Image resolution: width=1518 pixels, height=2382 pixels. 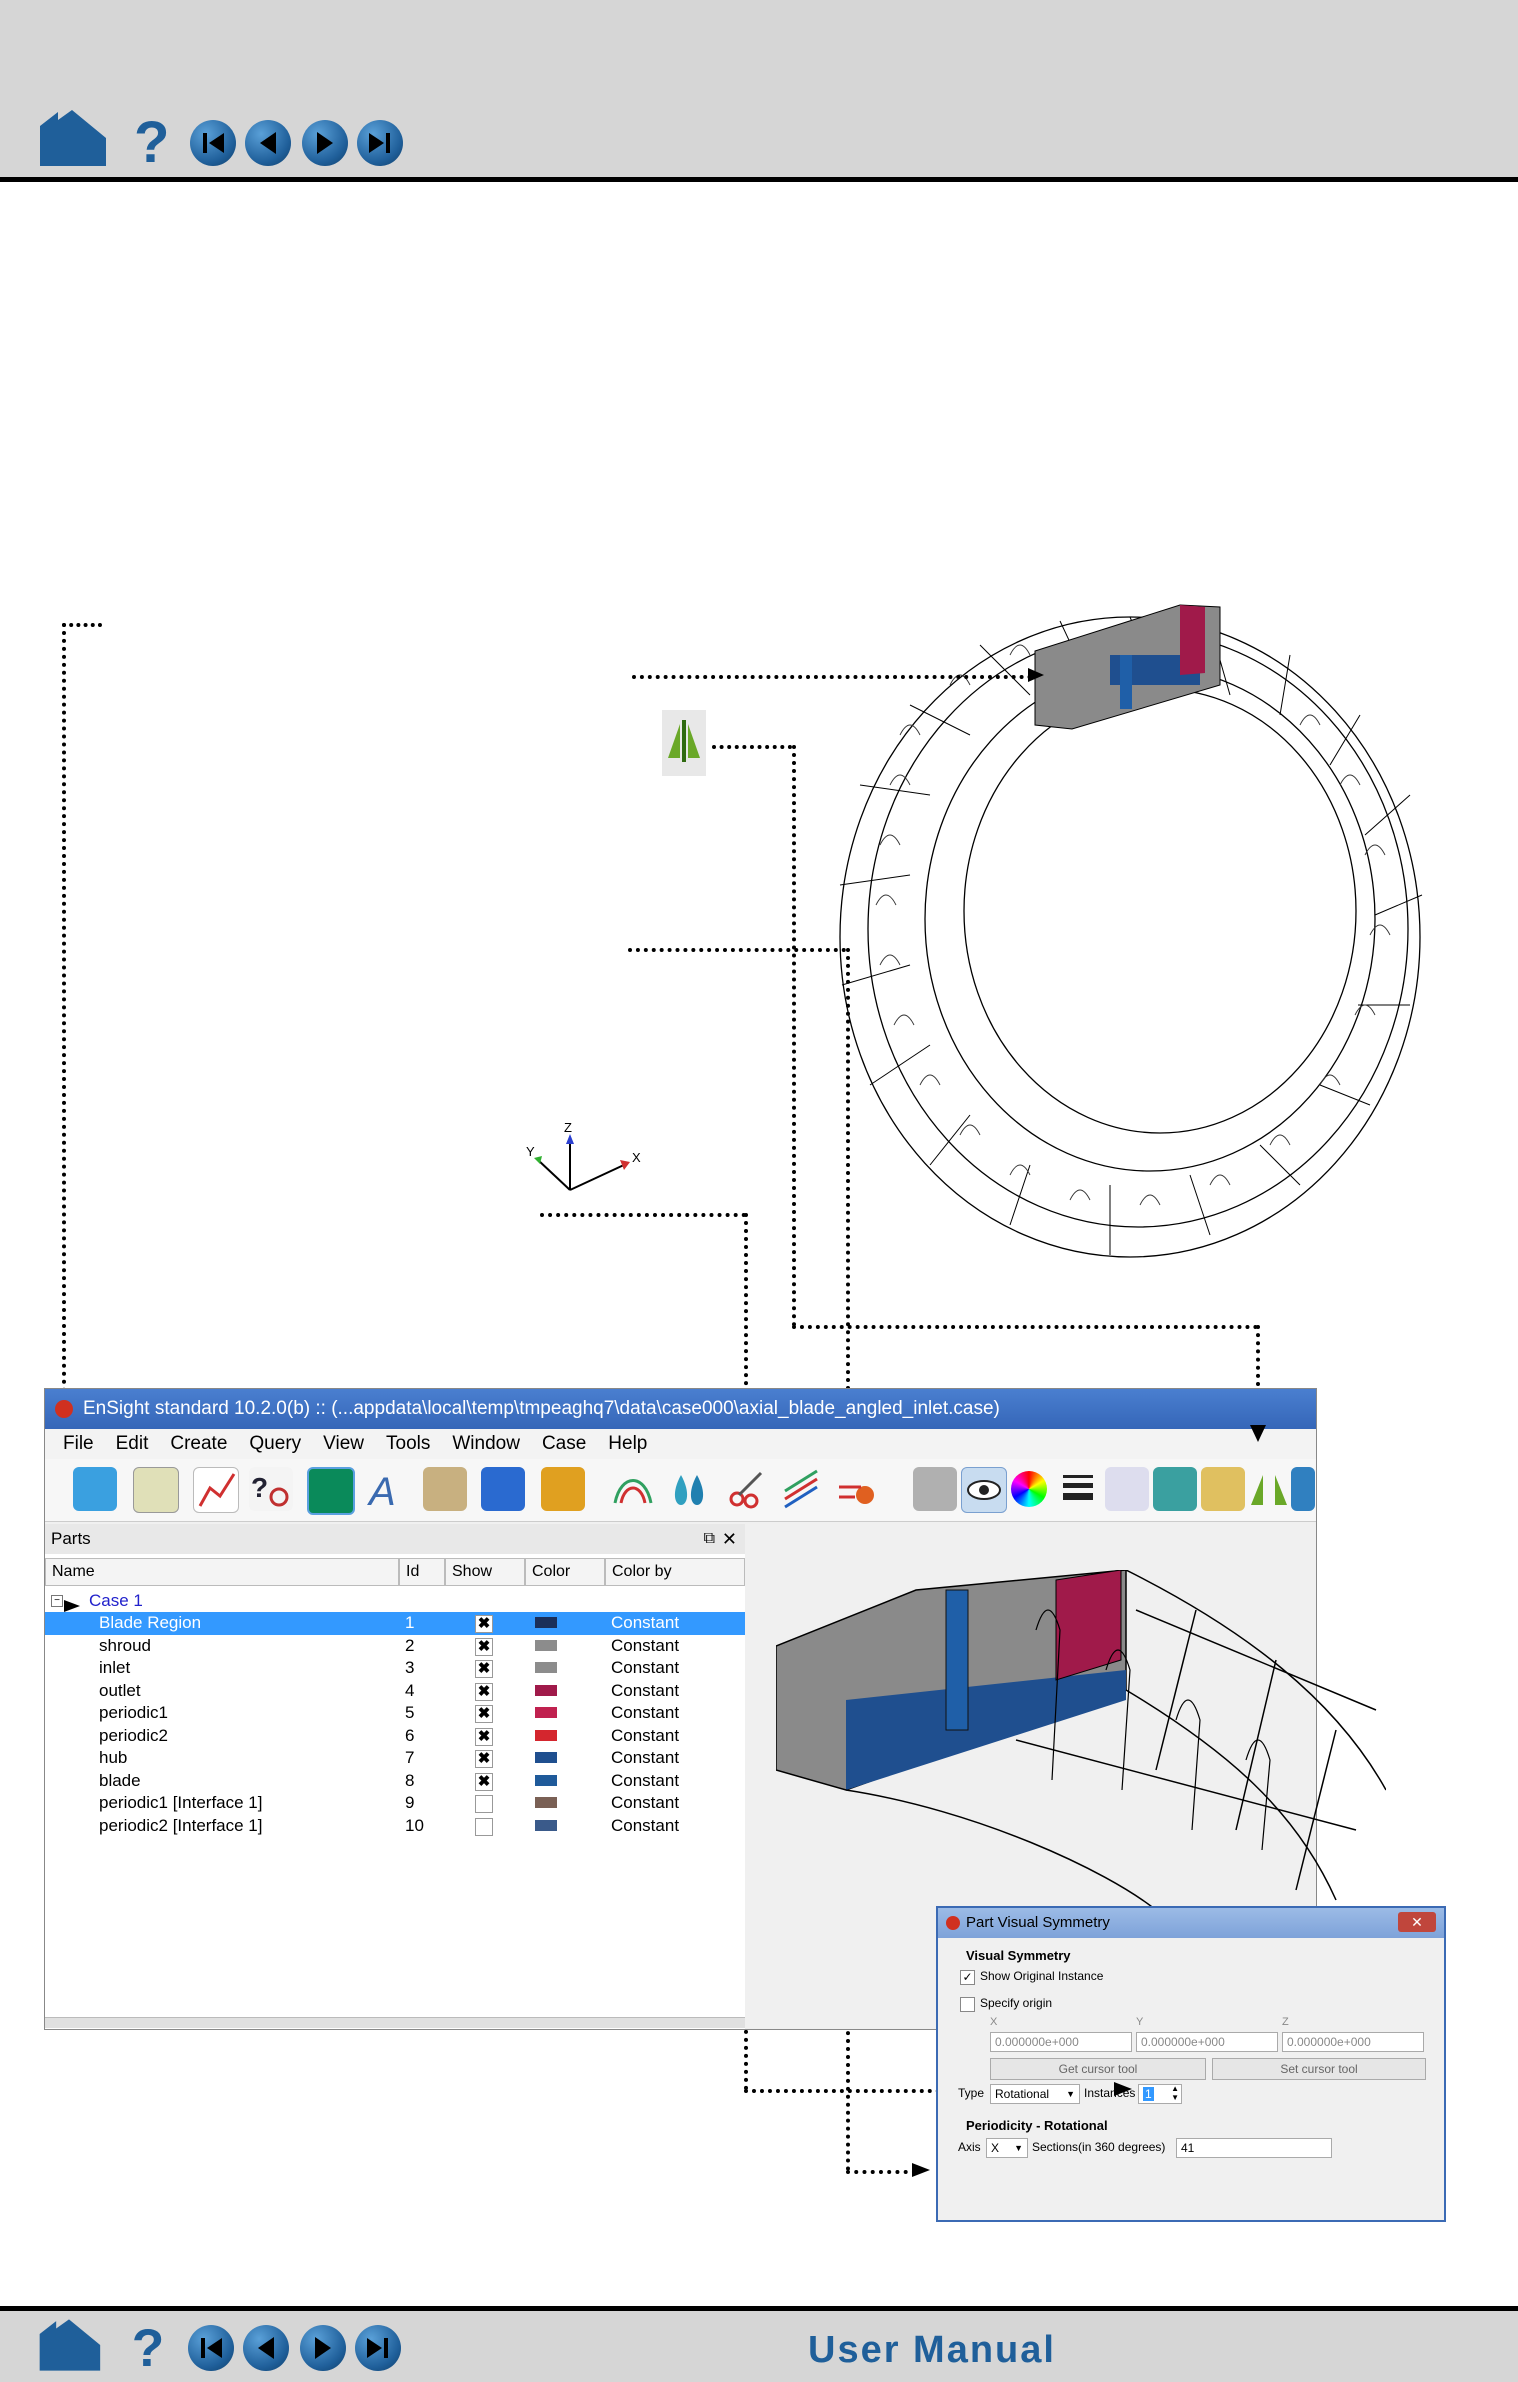 What do you see at coordinates (932, 2350) in the screenshot?
I see `user-manual-title: User Manual` at bounding box center [932, 2350].